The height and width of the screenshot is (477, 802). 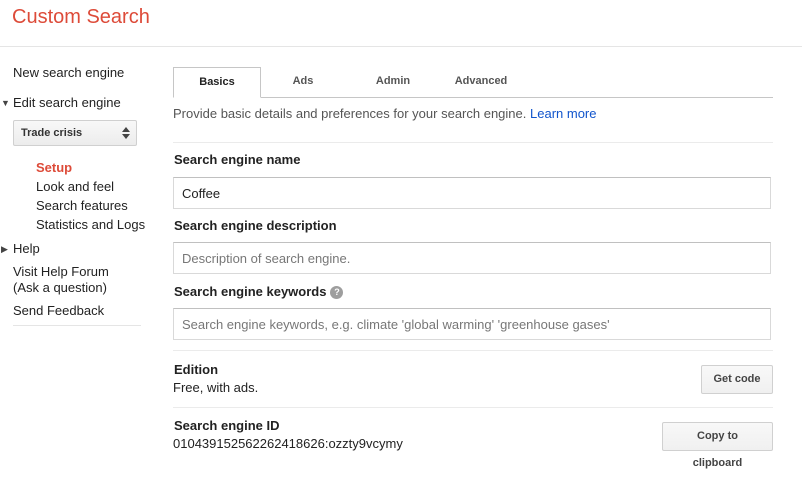 What do you see at coordinates (61, 271) in the screenshot?
I see `help-forum-label: Visit Help Forum` at bounding box center [61, 271].